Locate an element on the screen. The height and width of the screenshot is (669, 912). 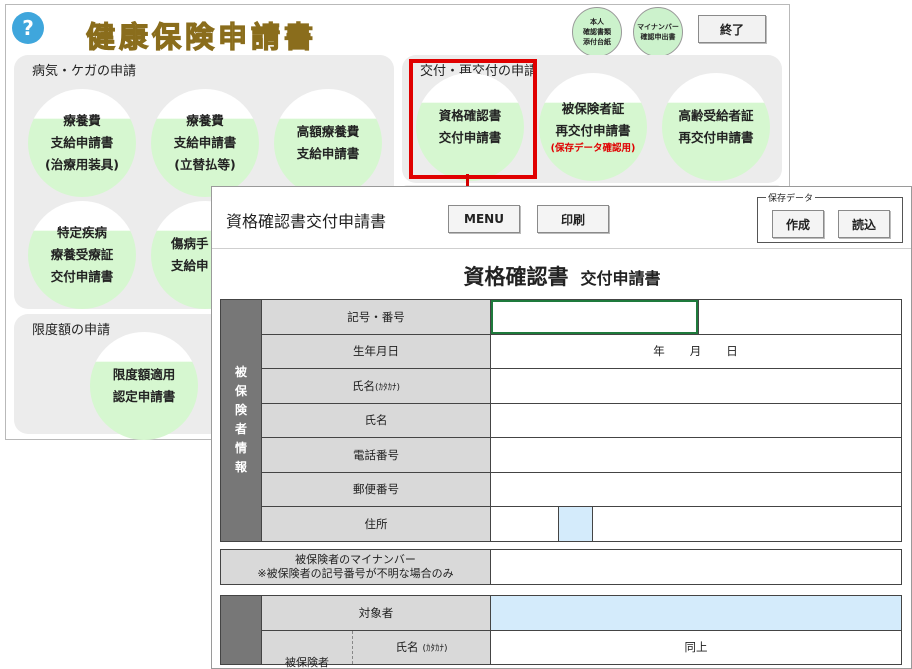
circle-line: (立替払等) is located at coordinates (205, 164).